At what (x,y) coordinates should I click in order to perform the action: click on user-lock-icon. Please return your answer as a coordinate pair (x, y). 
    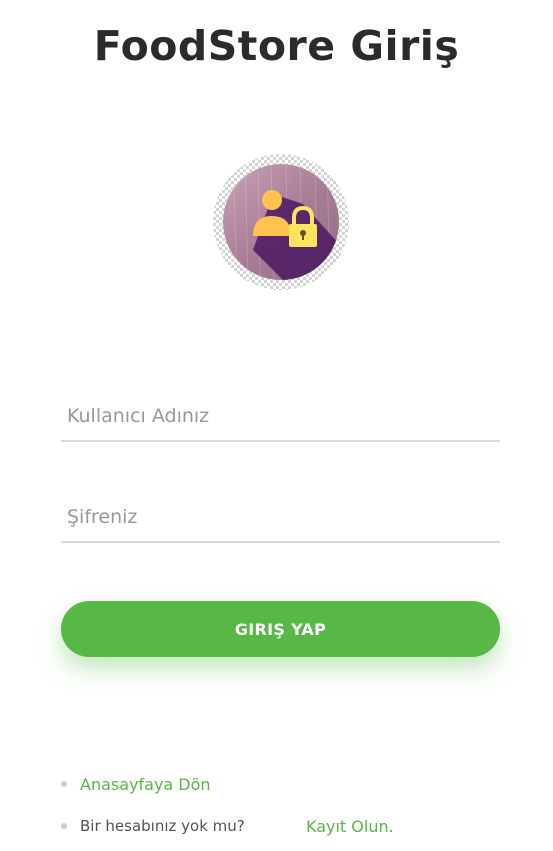
    Looking at the image, I should click on (281, 222).